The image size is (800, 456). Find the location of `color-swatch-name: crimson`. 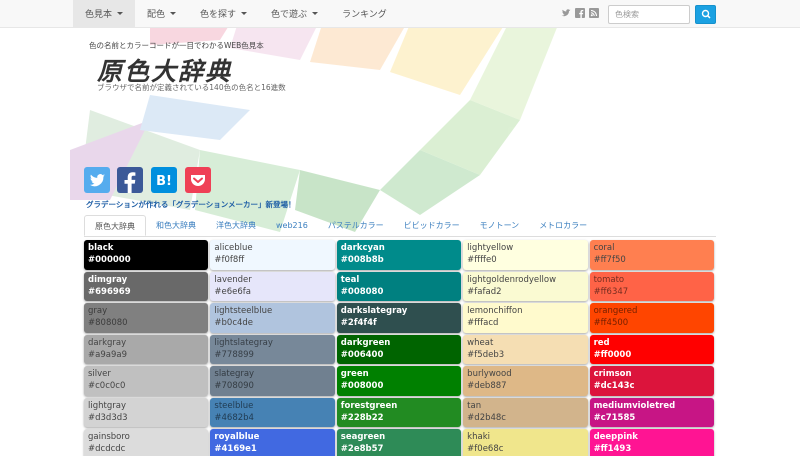

color-swatch-name: crimson is located at coordinates (612, 374).